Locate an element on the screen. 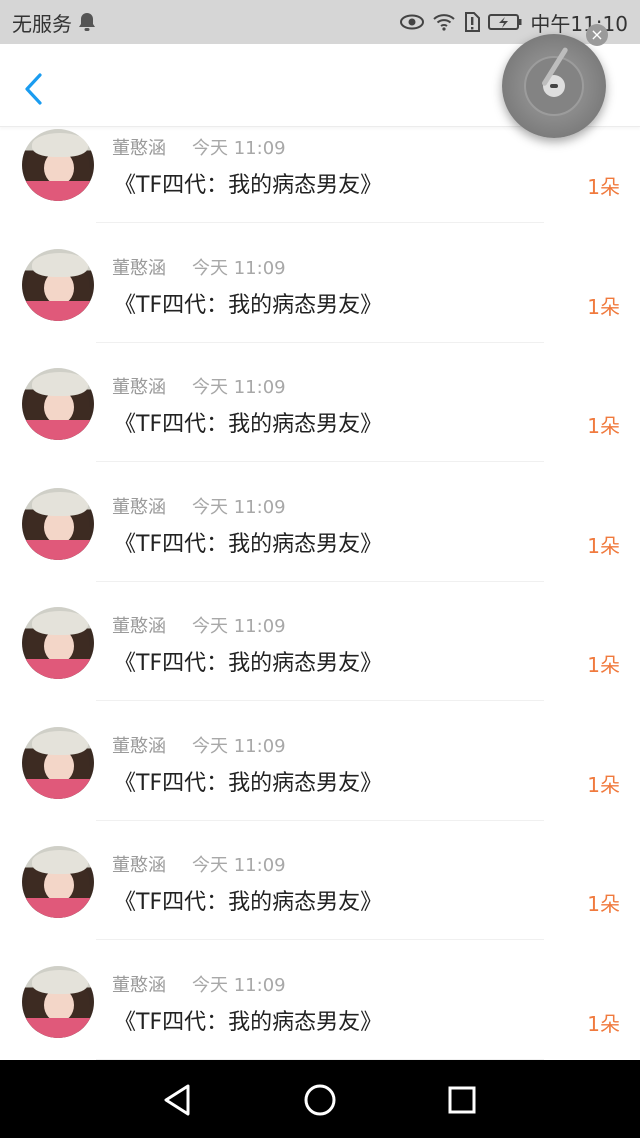 The width and height of the screenshot is (640, 1138). triangle-back-icon is located at coordinates (177, 1100).